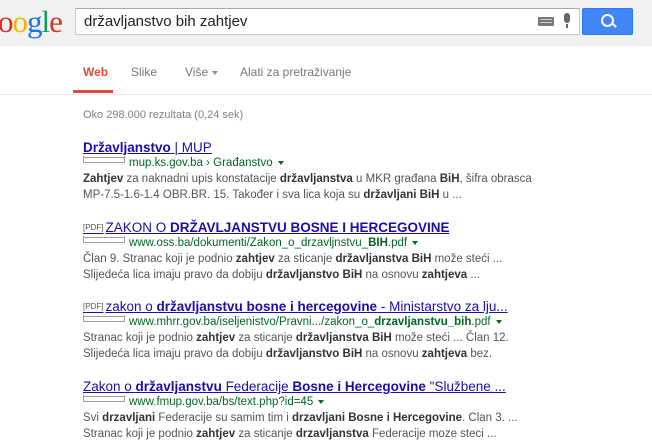  What do you see at coordinates (95, 72) in the screenshot?
I see `tab-web: Web` at bounding box center [95, 72].